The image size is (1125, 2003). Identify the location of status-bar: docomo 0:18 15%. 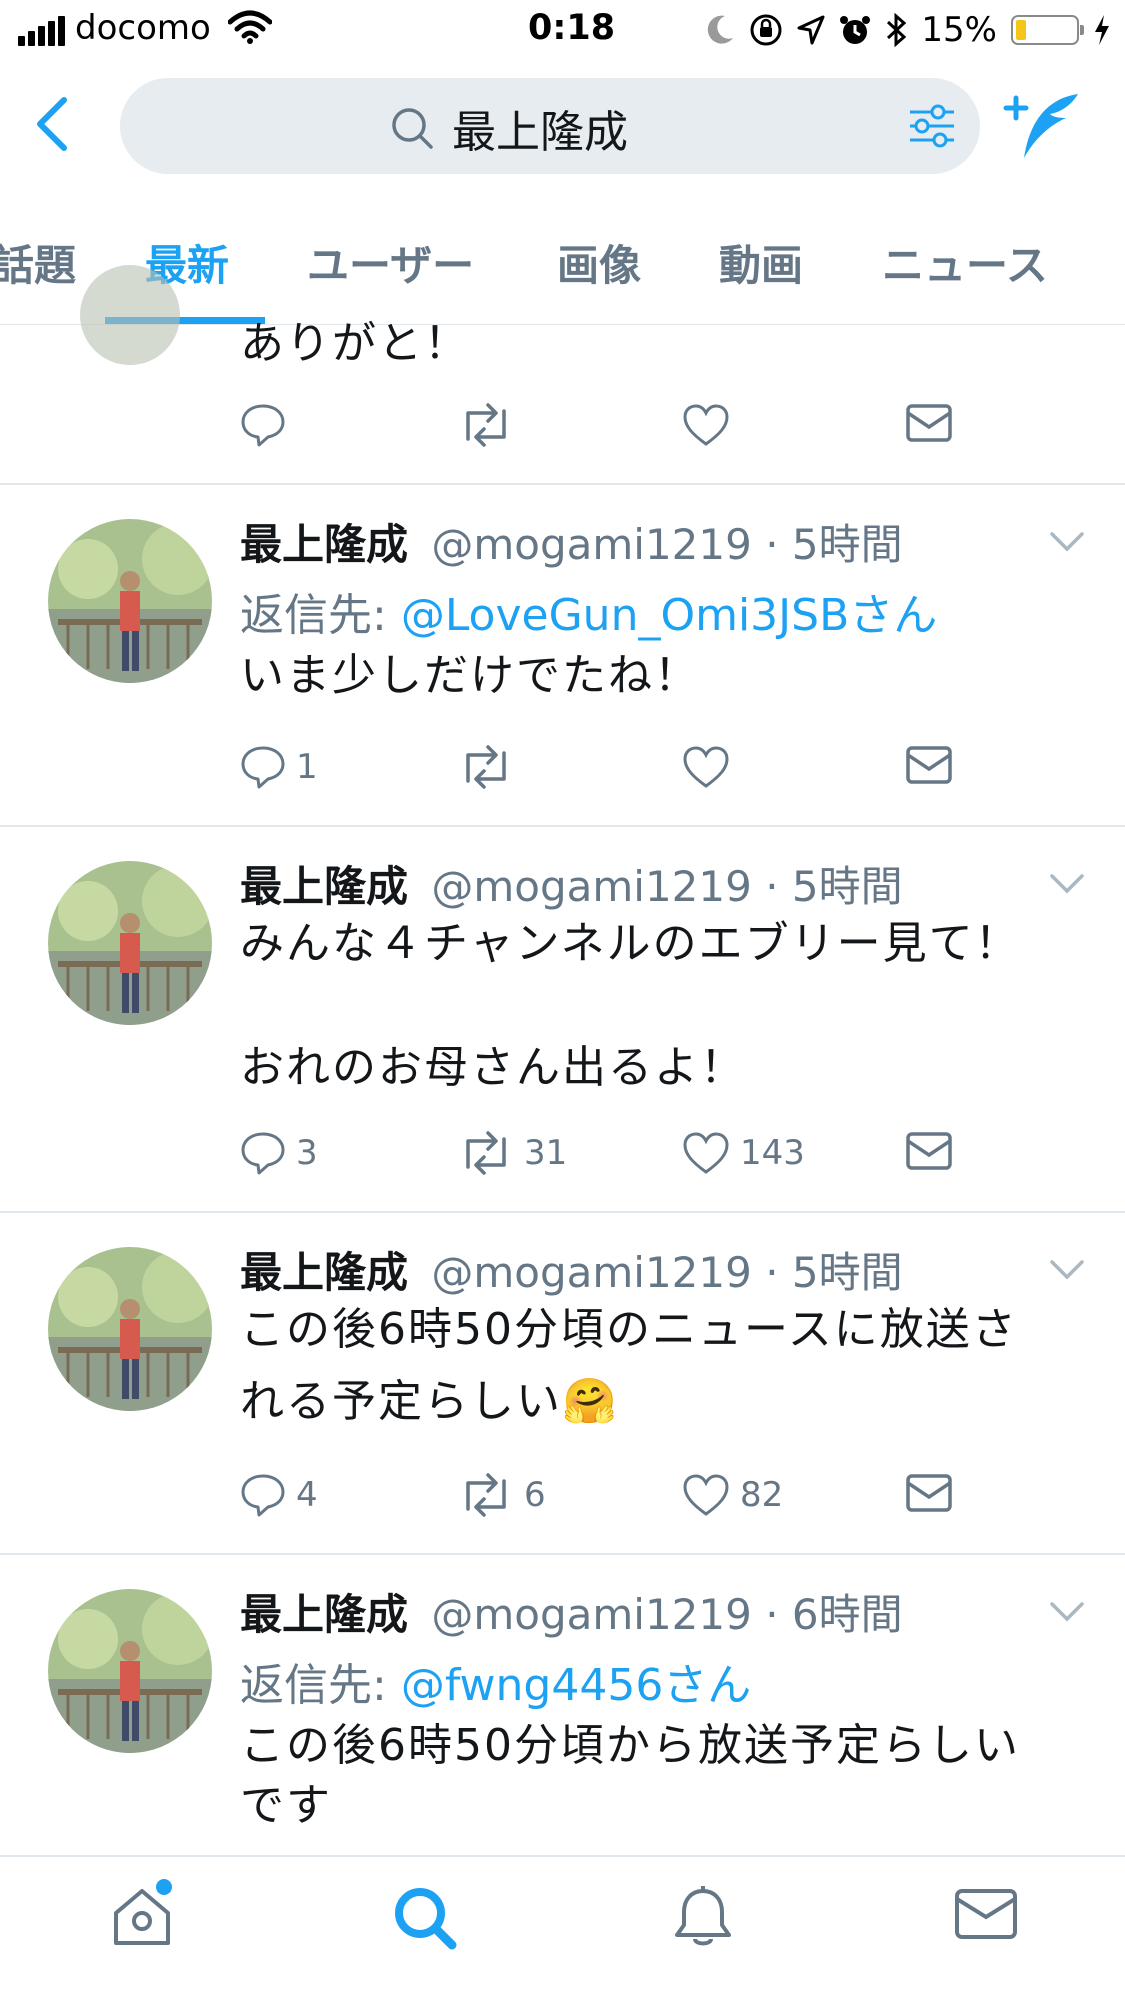
(562, 30).